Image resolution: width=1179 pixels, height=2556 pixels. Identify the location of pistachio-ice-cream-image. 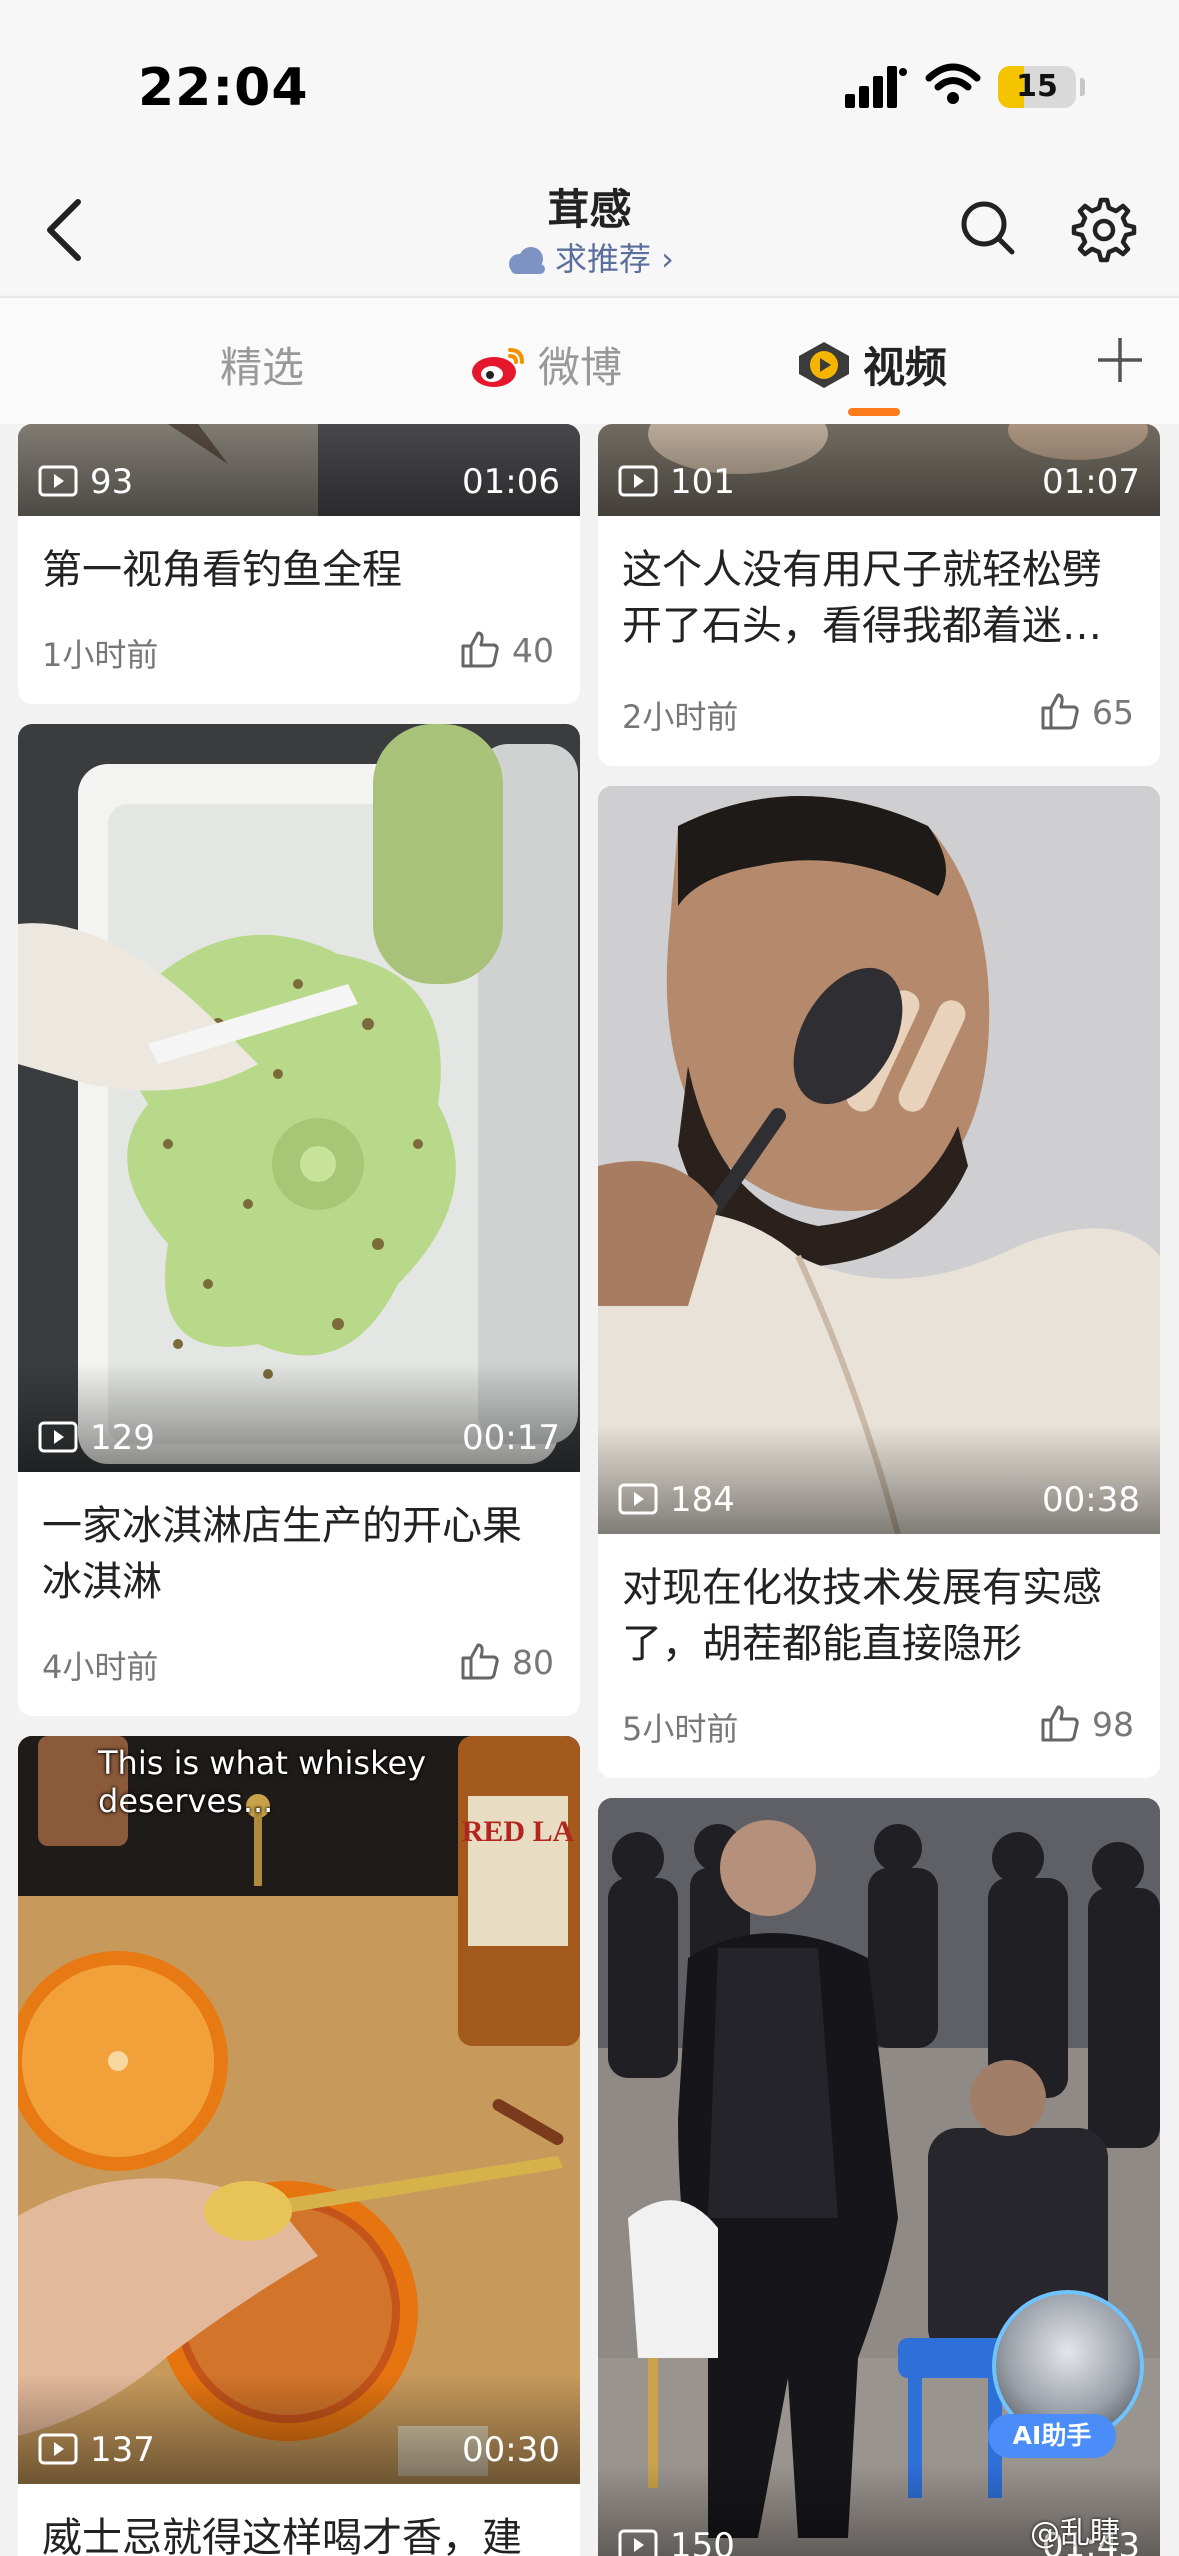
(299, 1098).